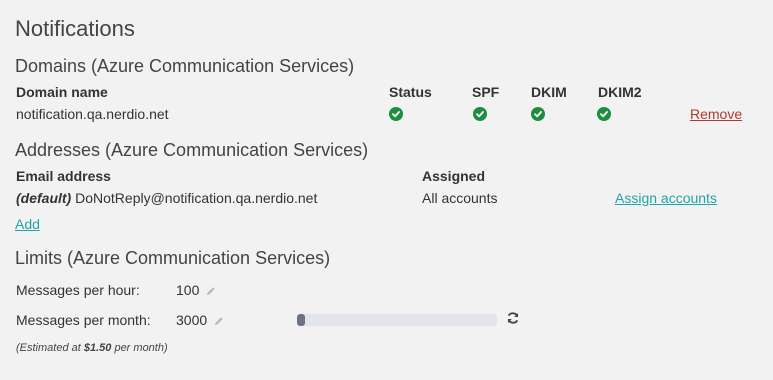 Image resolution: width=773 pixels, height=380 pixels. Describe the element at coordinates (454, 176) in the screenshot. I see `assigned-header: Assigned` at that location.